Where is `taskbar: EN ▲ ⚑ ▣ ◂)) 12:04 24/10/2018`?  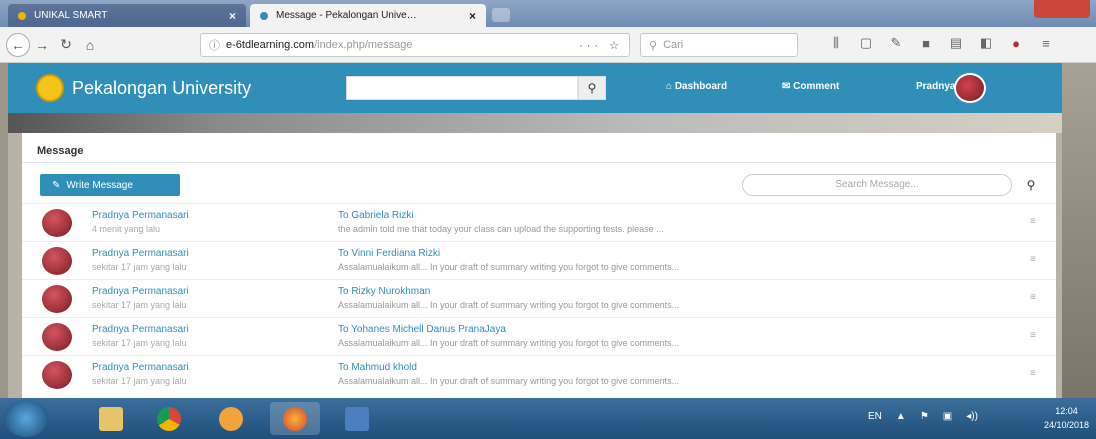 taskbar: EN ▲ ⚑ ▣ ◂)) 12:04 24/10/2018 is located at coordinates (548, 418).